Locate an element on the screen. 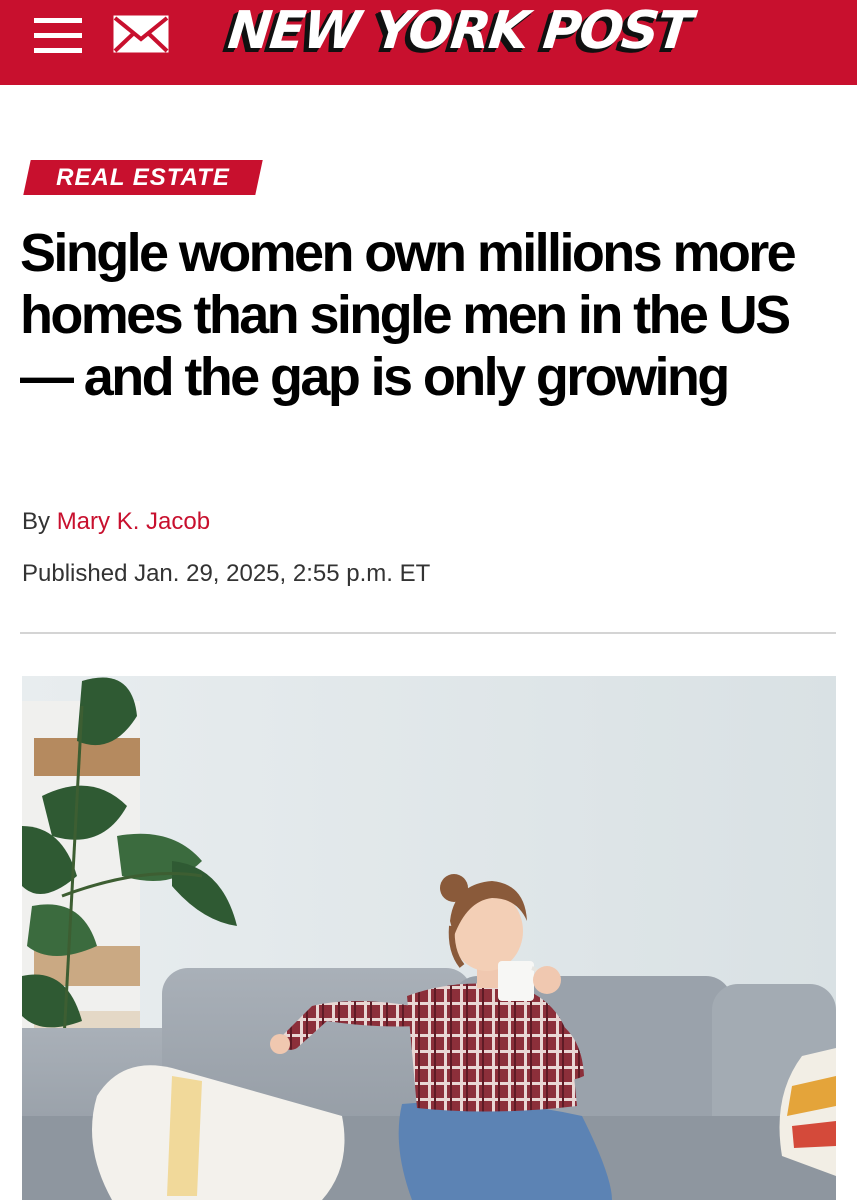 The height and width of the screenshot is (1200, 857). section-label: REAL ESTATE is located at coordinates (143, 177).